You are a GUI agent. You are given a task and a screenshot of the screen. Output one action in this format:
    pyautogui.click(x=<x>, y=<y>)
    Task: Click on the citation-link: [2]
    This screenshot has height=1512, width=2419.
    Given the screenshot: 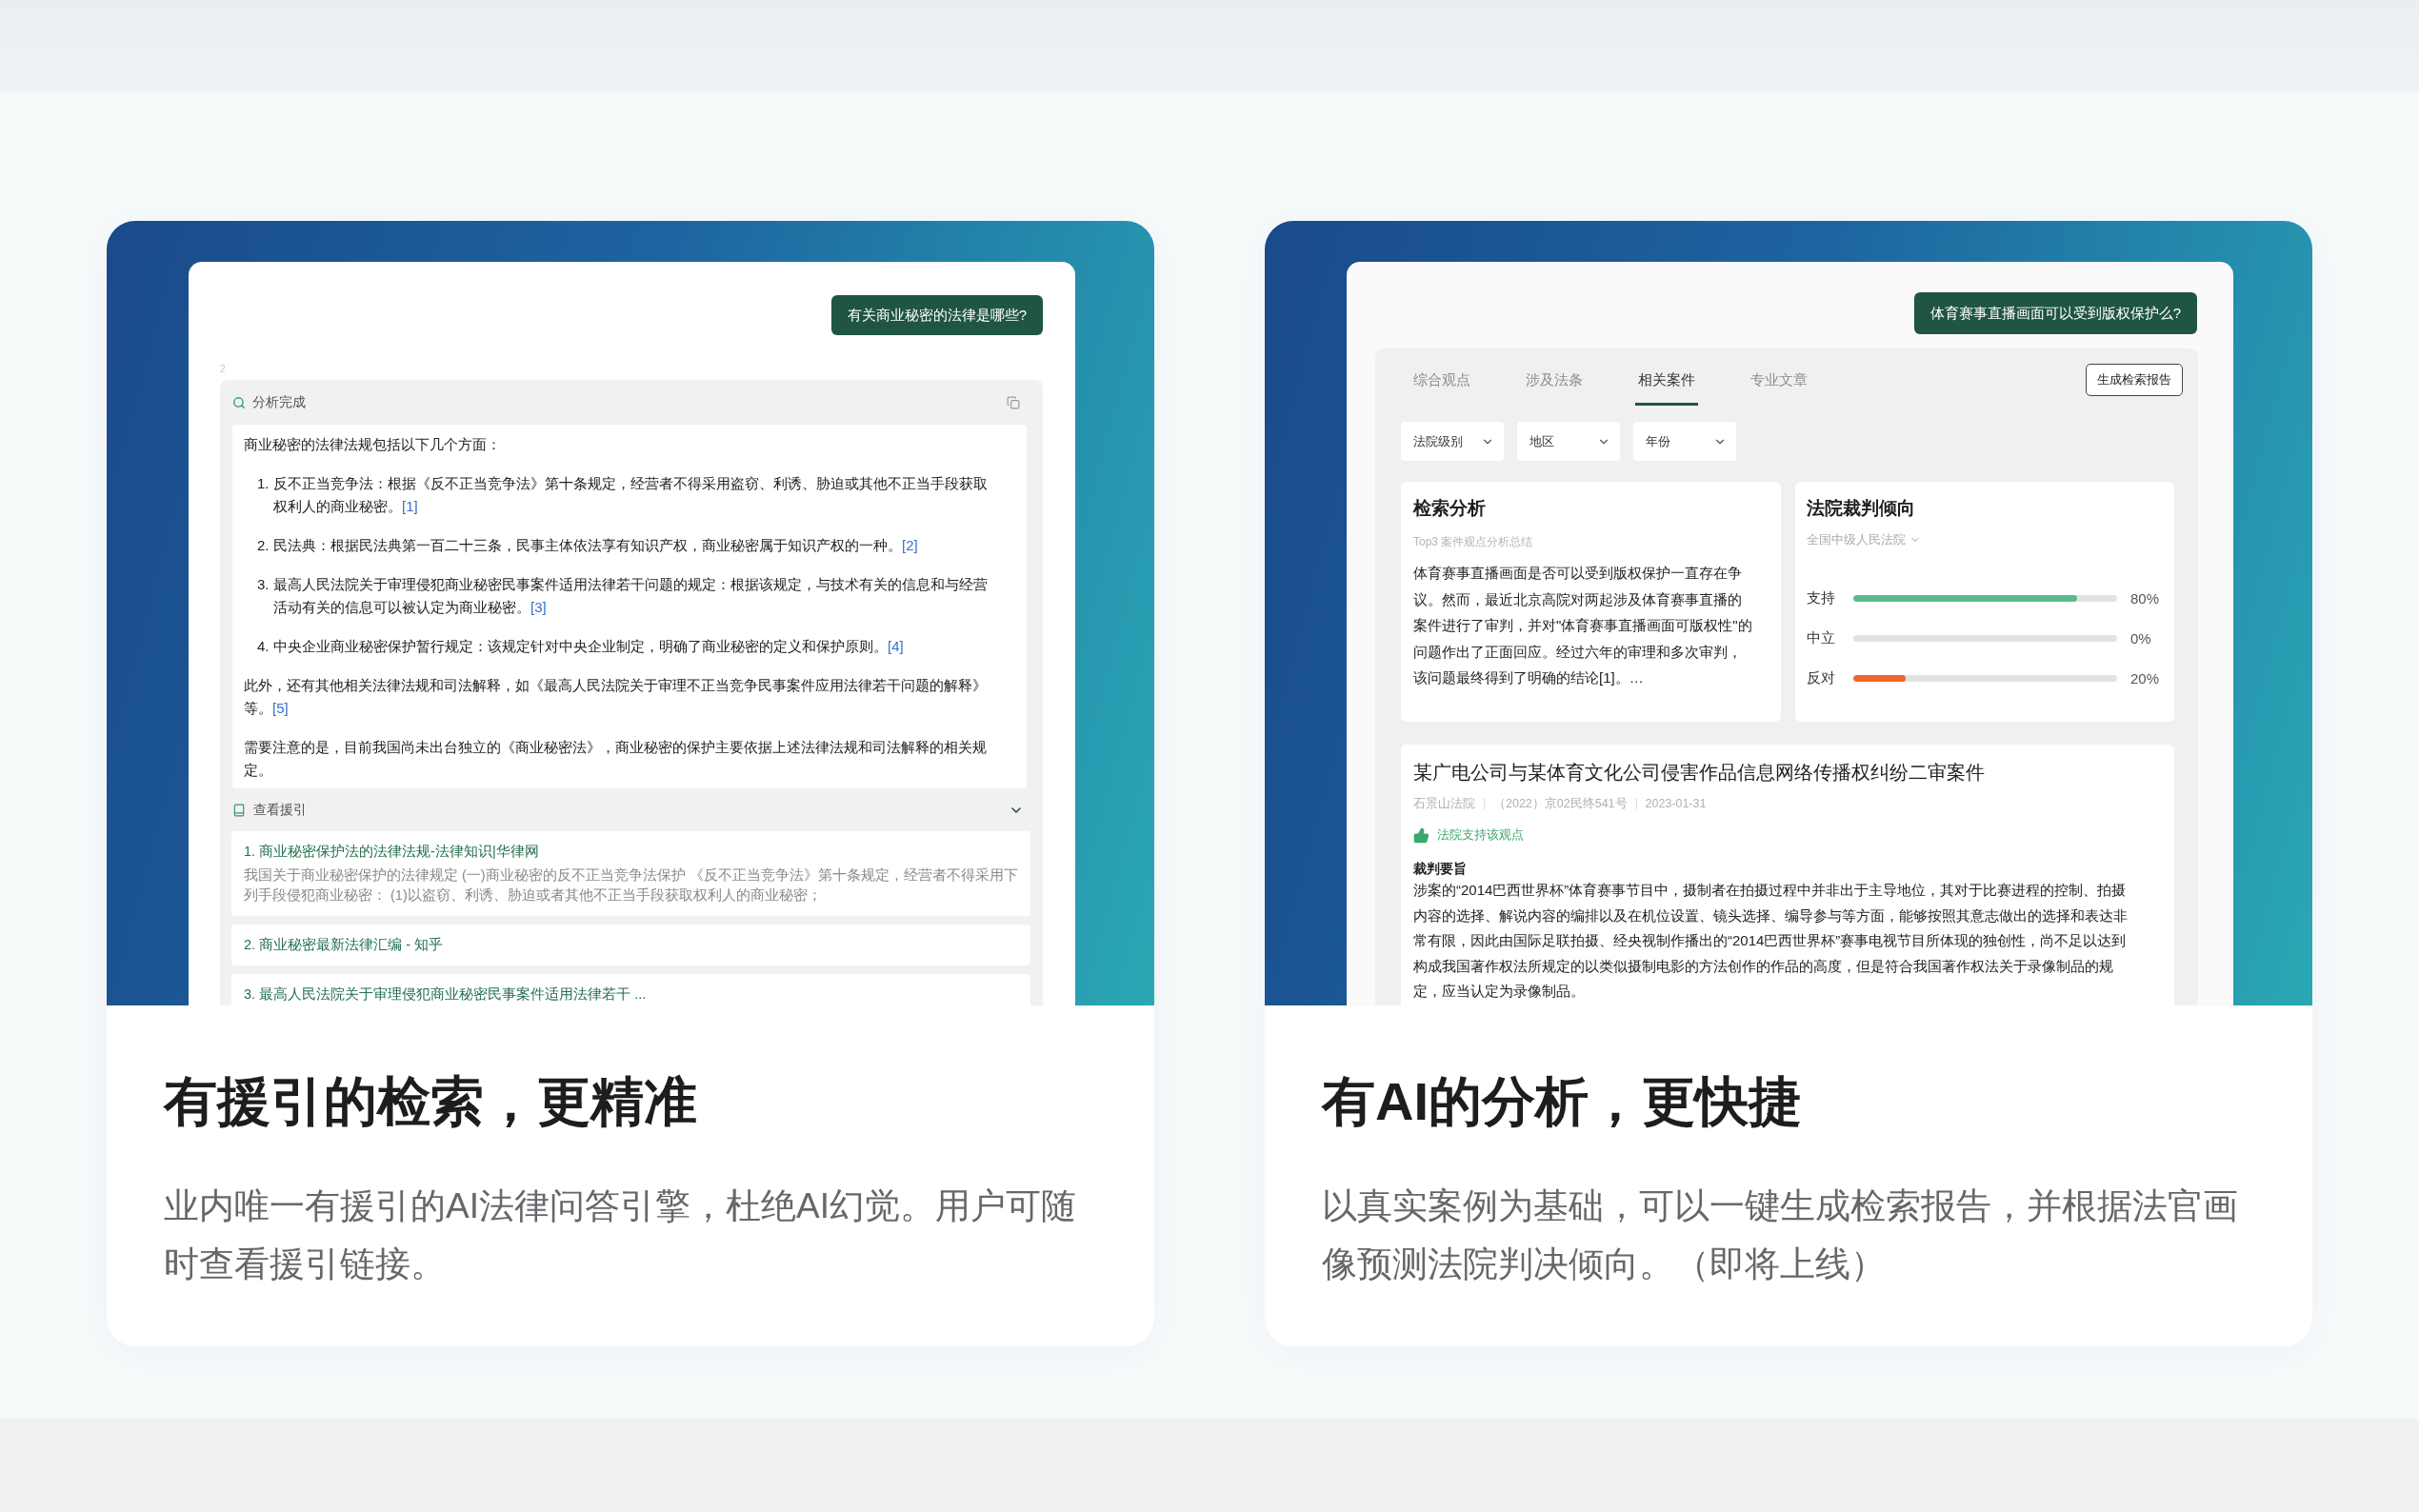 What is the action you would take?
    pyautogui.click(x=910, y=545)
    